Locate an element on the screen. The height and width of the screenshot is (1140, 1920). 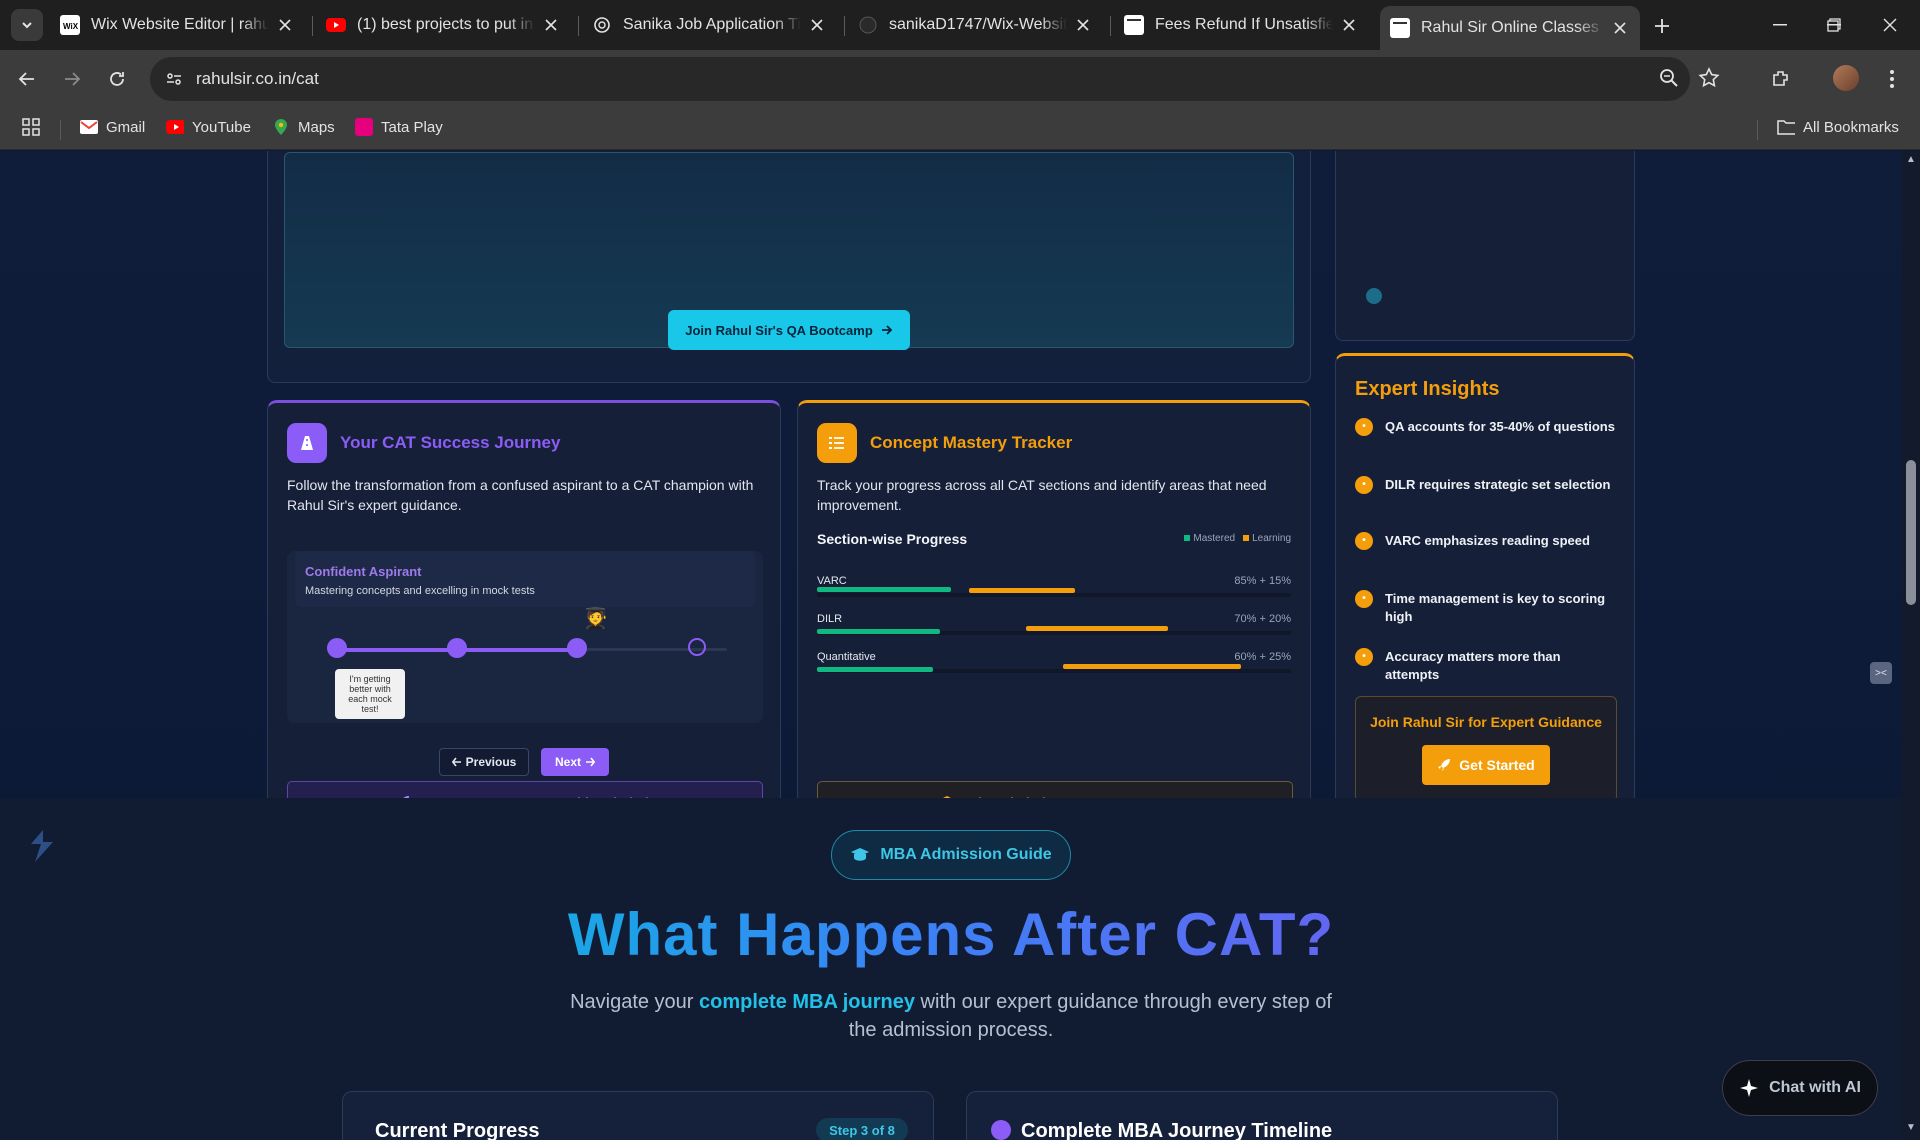
legend-learning: Learning is located at coordinates (1267, 538).